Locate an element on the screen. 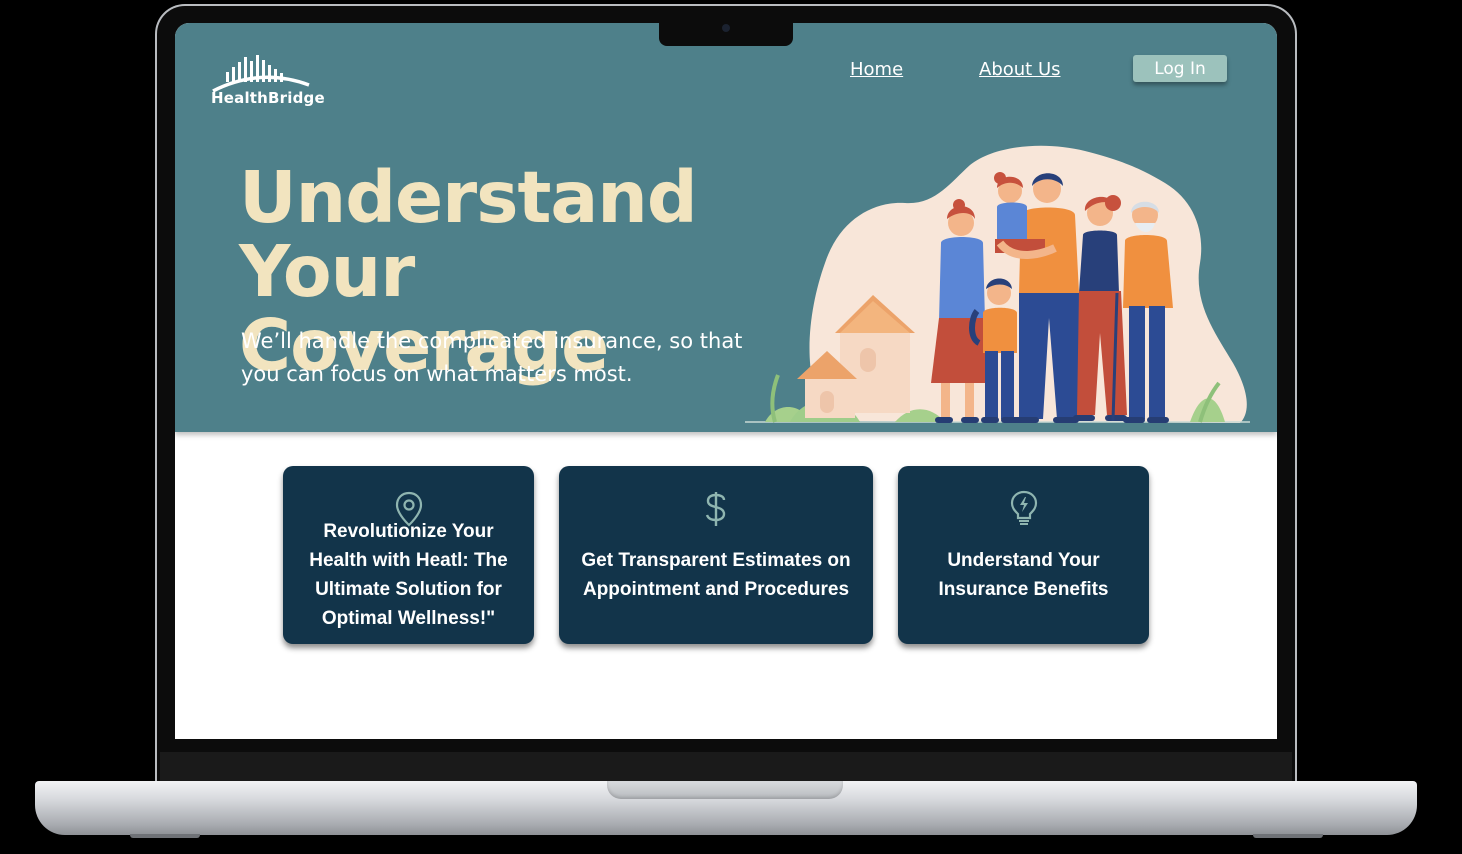 This screenshot has height=854, width=1462. feature-card-benefits: Understand Your Insurance Benefits is located at coordinates (1023, 555).